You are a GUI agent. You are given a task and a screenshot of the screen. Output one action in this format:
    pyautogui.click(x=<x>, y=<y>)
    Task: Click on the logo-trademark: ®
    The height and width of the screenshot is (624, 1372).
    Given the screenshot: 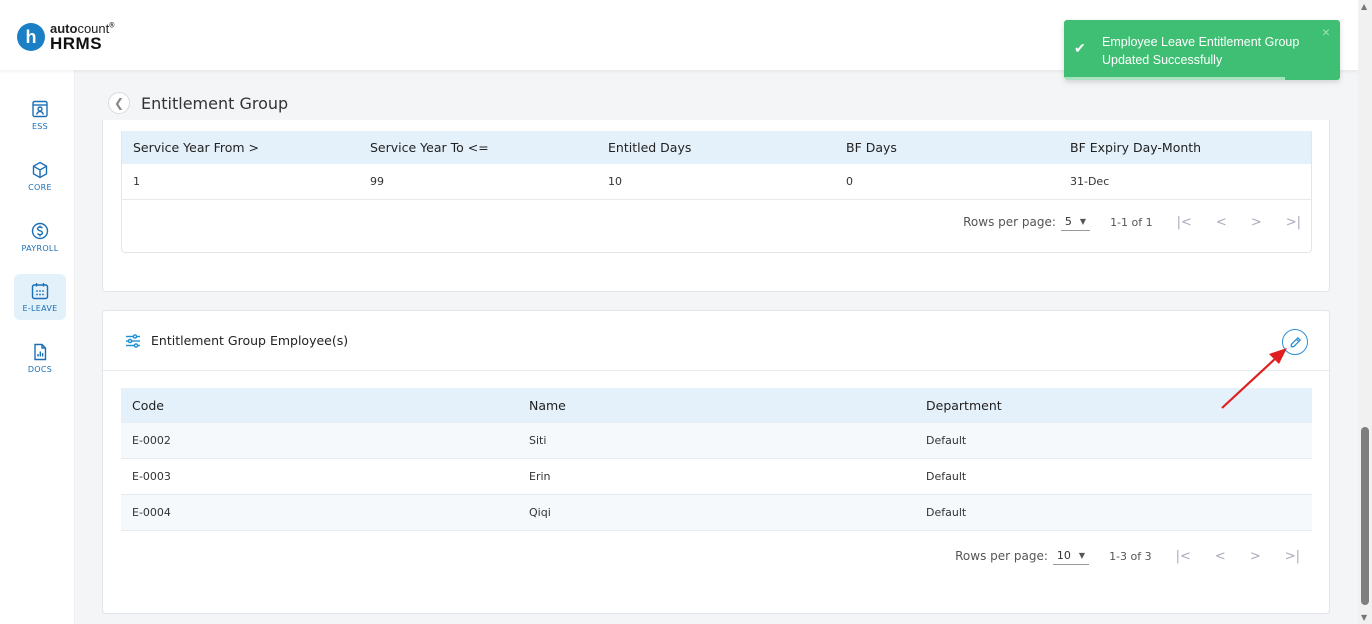 What is the action you would take?
    pyautogui.click(x=112, y=26)
    